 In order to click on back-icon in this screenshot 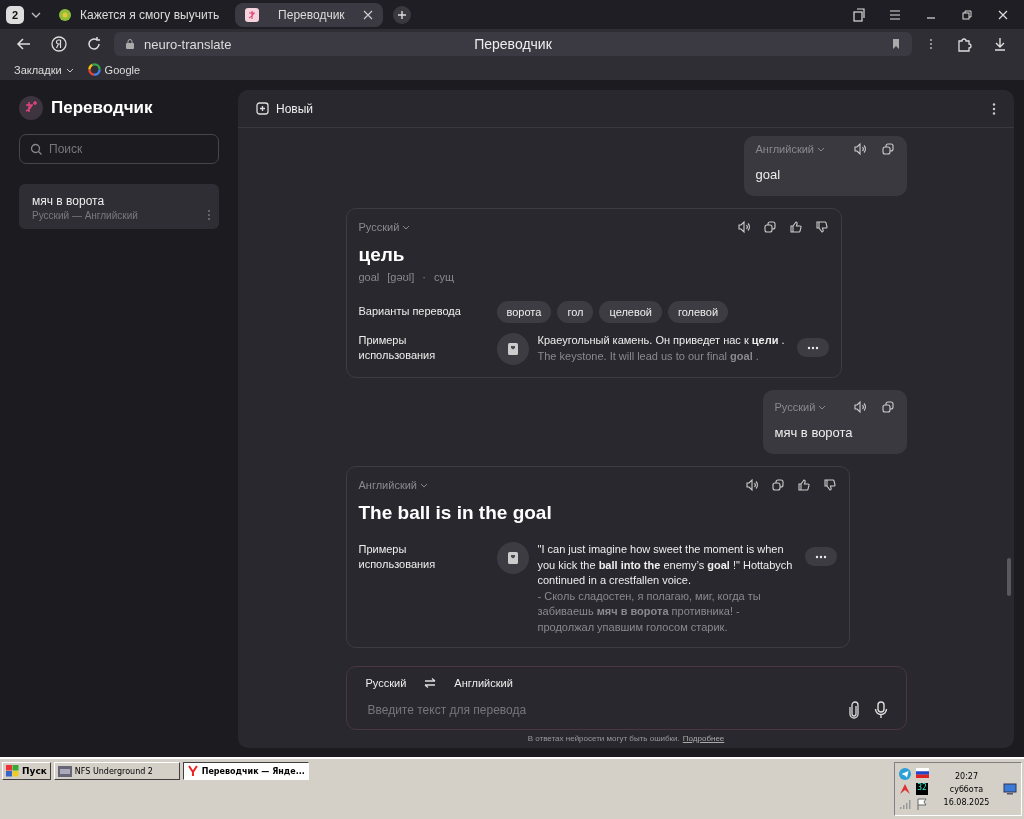, I will do `click(24, 44)`.